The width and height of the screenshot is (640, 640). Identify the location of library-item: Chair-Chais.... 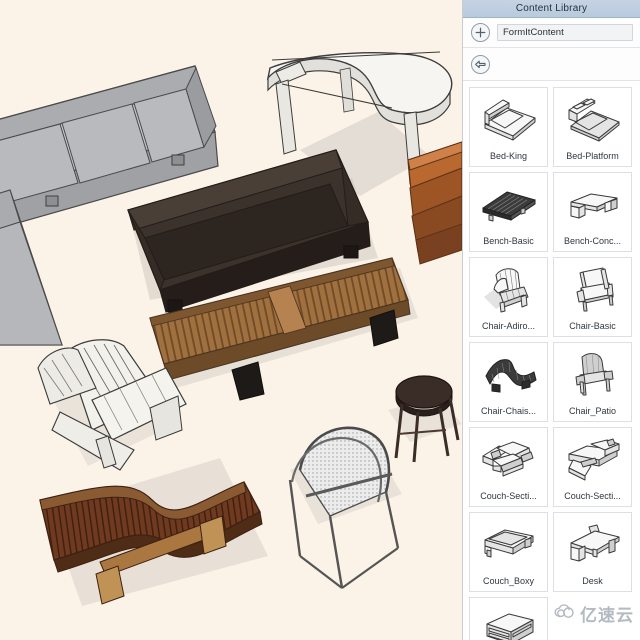
(508, 382).